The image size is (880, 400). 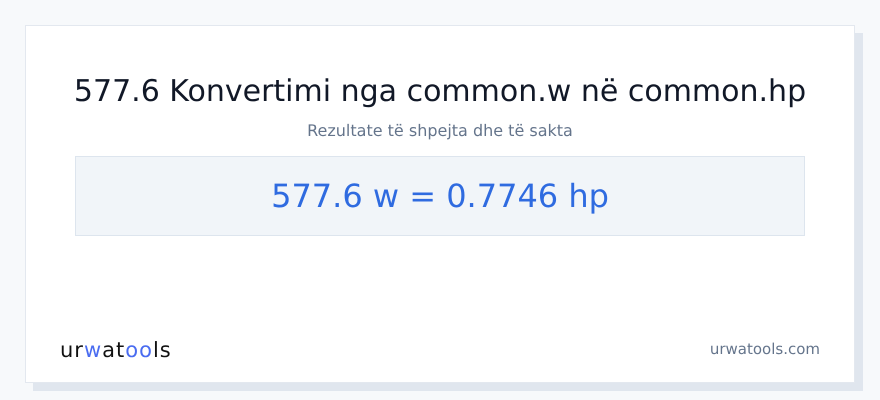 I want to click on subtitle: Rezultate të shpejta dhe të sakta, so click(x=440, y=131).